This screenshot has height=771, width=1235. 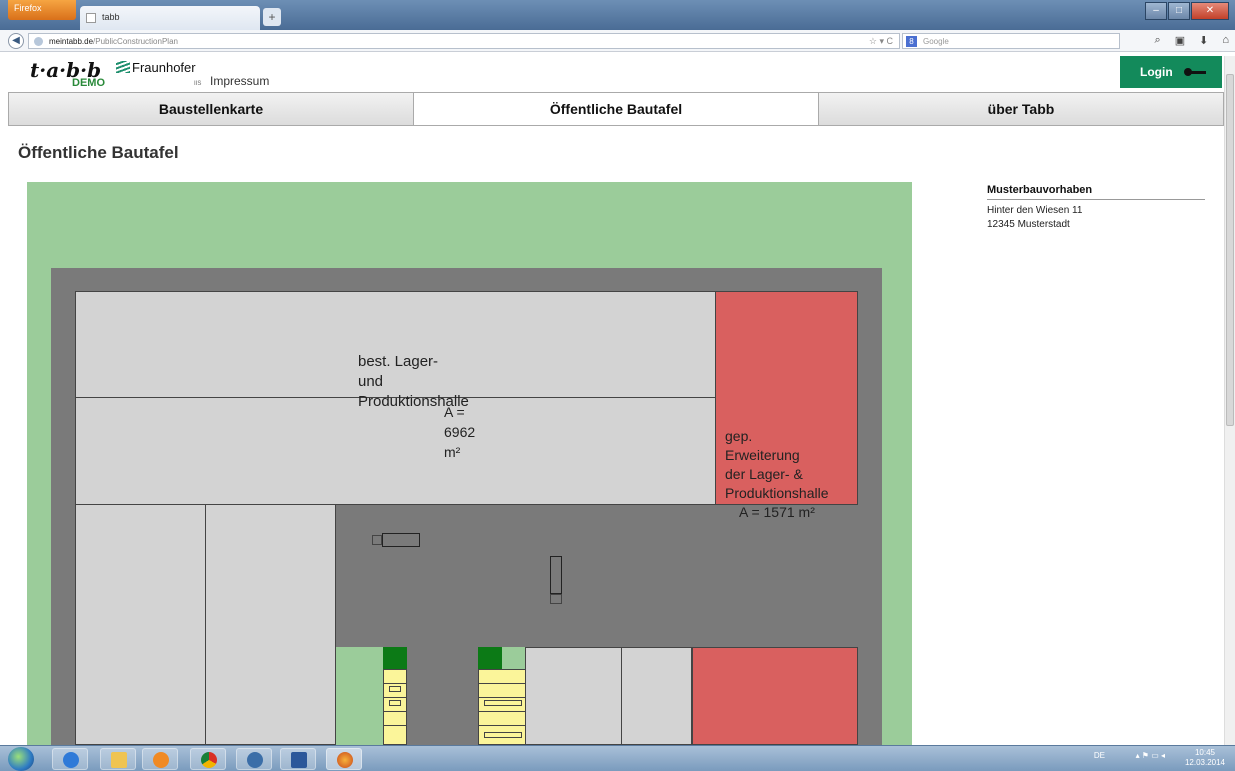 I want to click on yellow-line-1d, so click(x=395, y=725).